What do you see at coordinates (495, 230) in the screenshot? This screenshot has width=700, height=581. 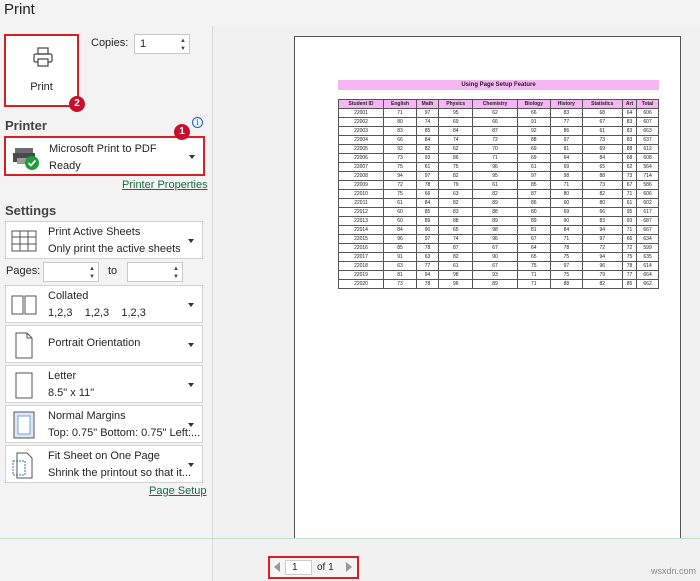 I see `table-cell: 98` at bounding box center [495, 230].